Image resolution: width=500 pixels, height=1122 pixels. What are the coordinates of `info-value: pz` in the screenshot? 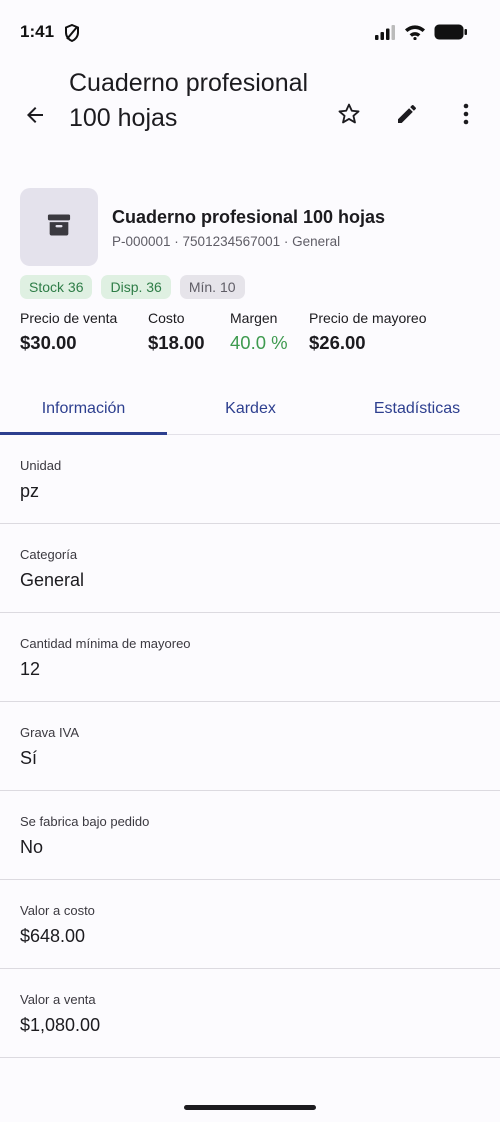 It's located at (30, 491).